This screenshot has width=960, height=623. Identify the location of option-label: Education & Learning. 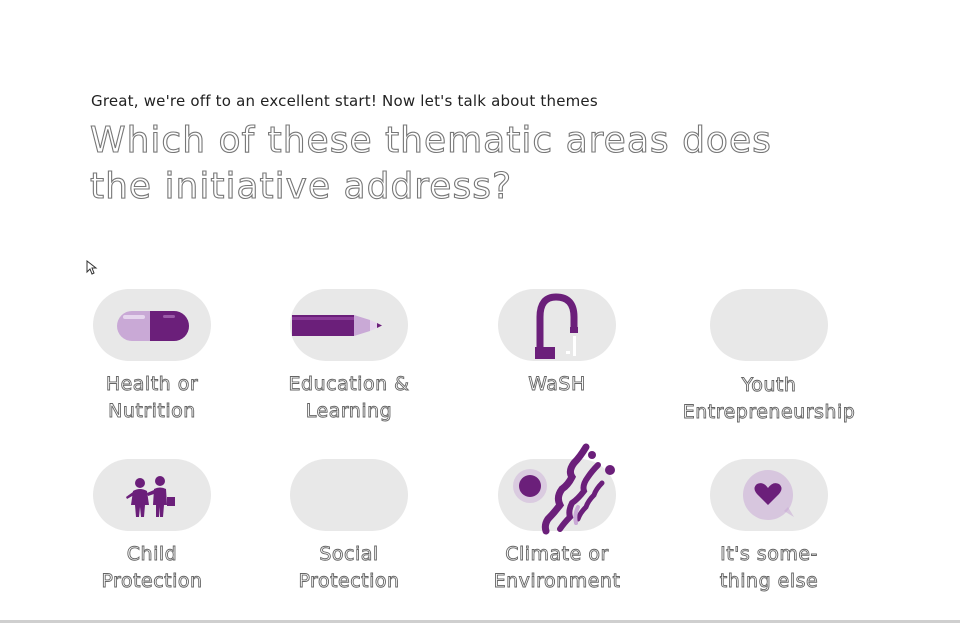
(349, 398).